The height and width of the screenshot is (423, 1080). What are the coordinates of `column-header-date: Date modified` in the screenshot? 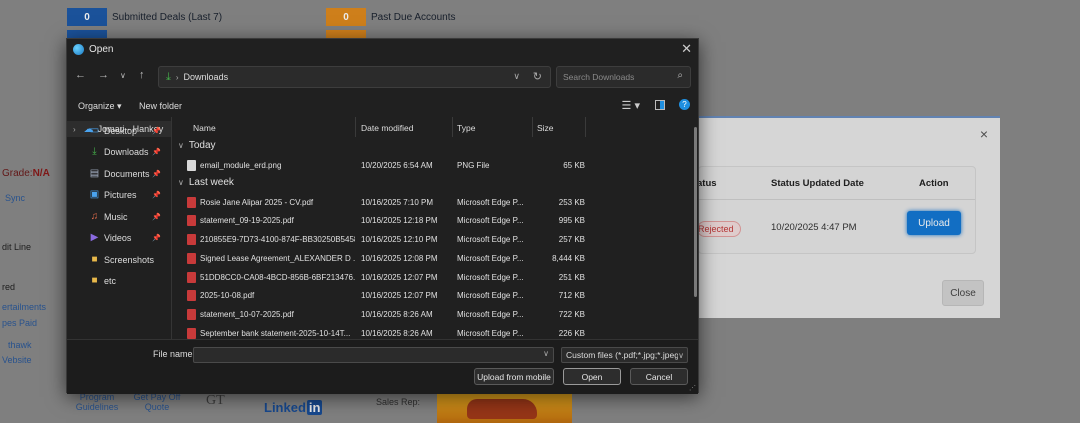 It's located at (387, 128).